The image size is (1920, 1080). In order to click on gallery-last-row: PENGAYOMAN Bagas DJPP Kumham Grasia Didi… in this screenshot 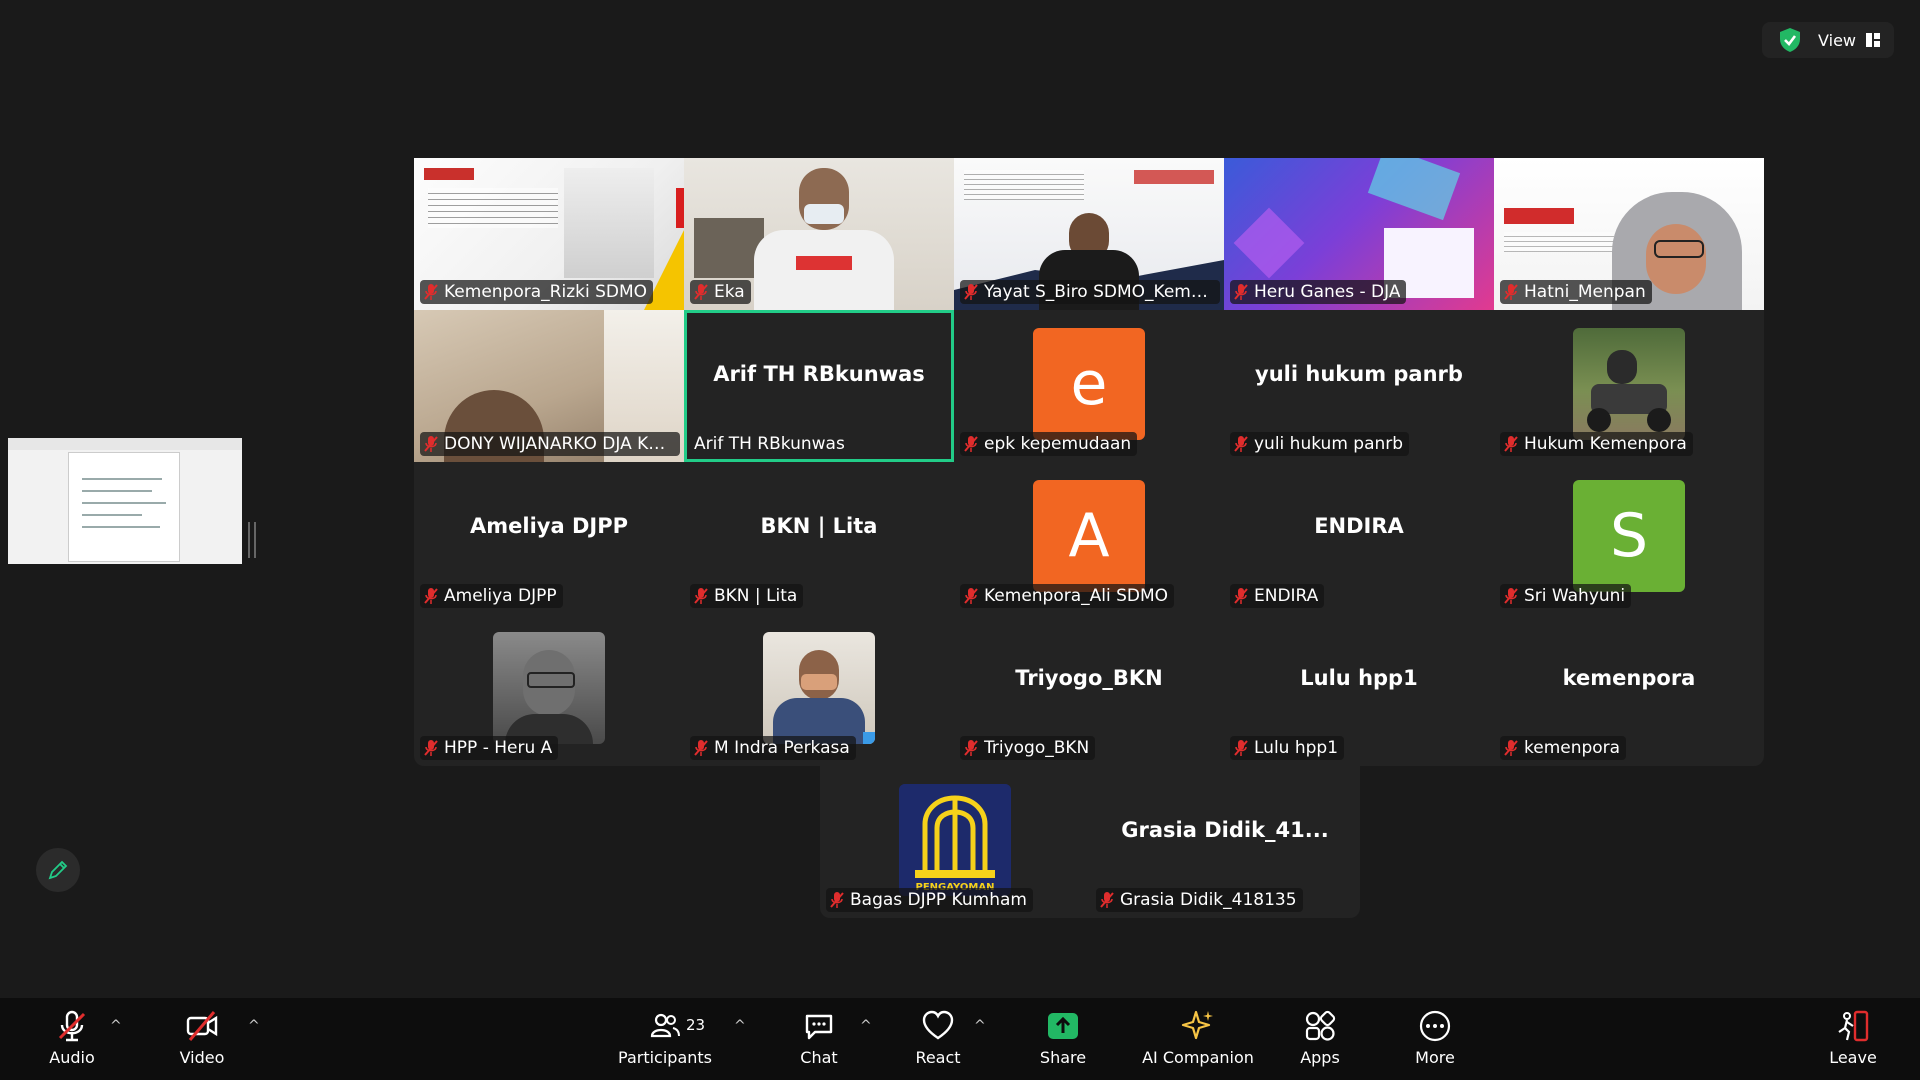, I will do `click(1090, 842)`.